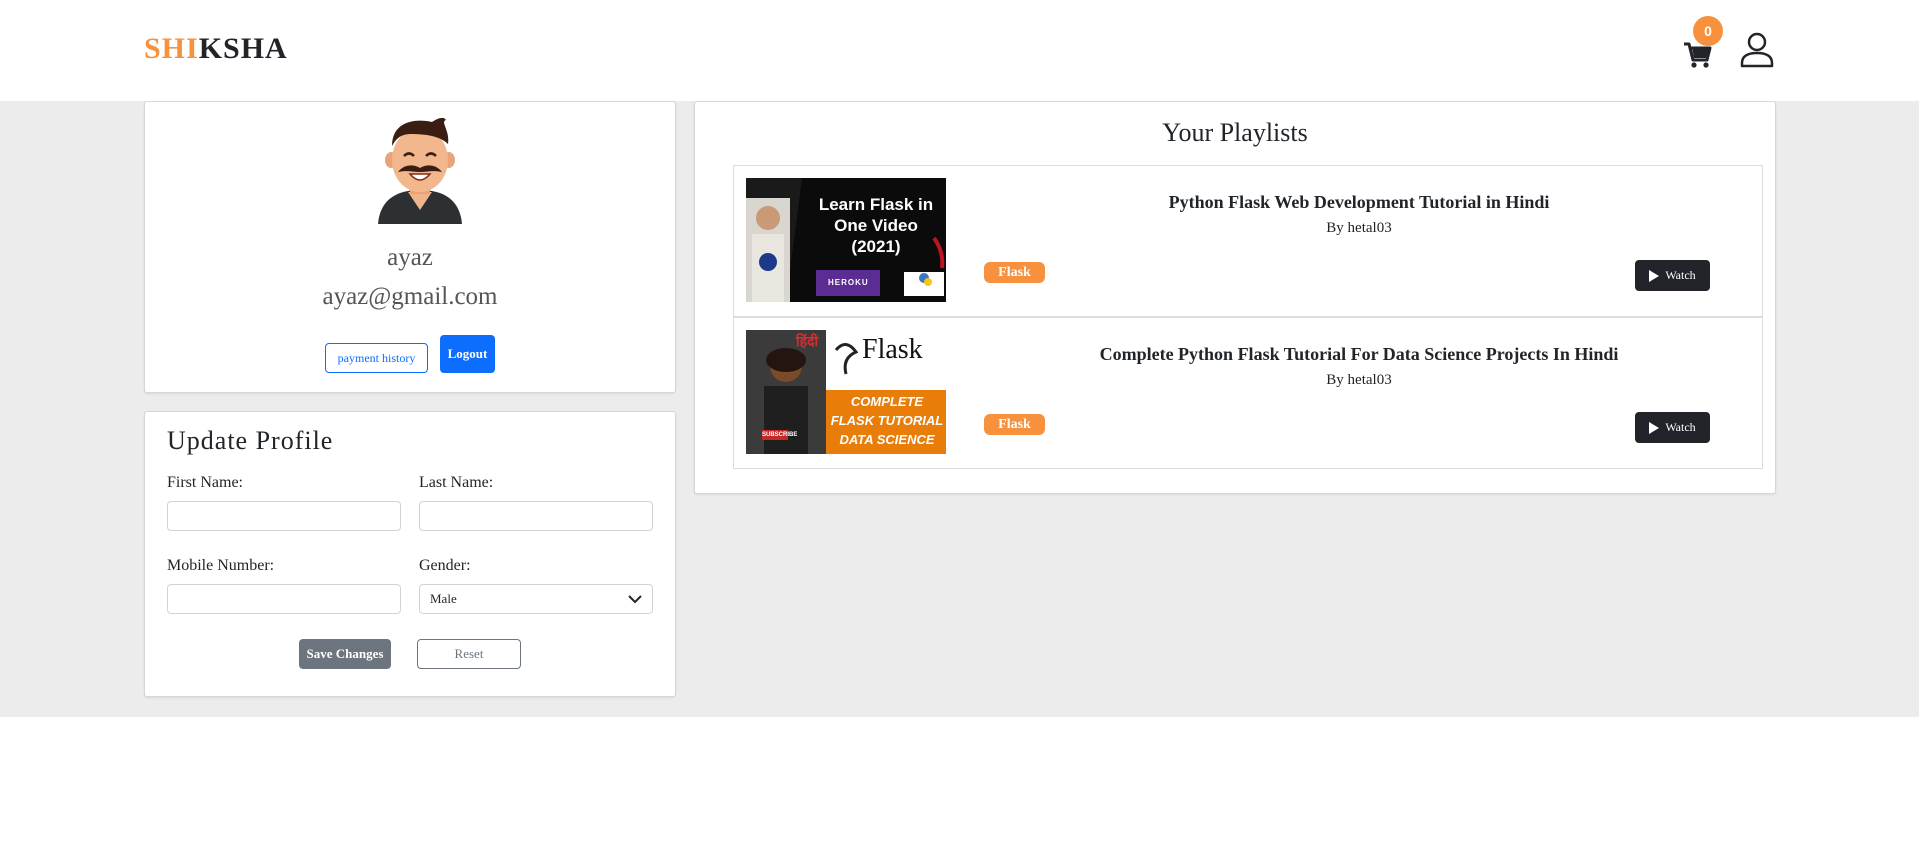 The image size is (1919, 868). Describe the element at coordinates (243, 48) in the screenshot. I see `brand-rest: KSHA` at that location.